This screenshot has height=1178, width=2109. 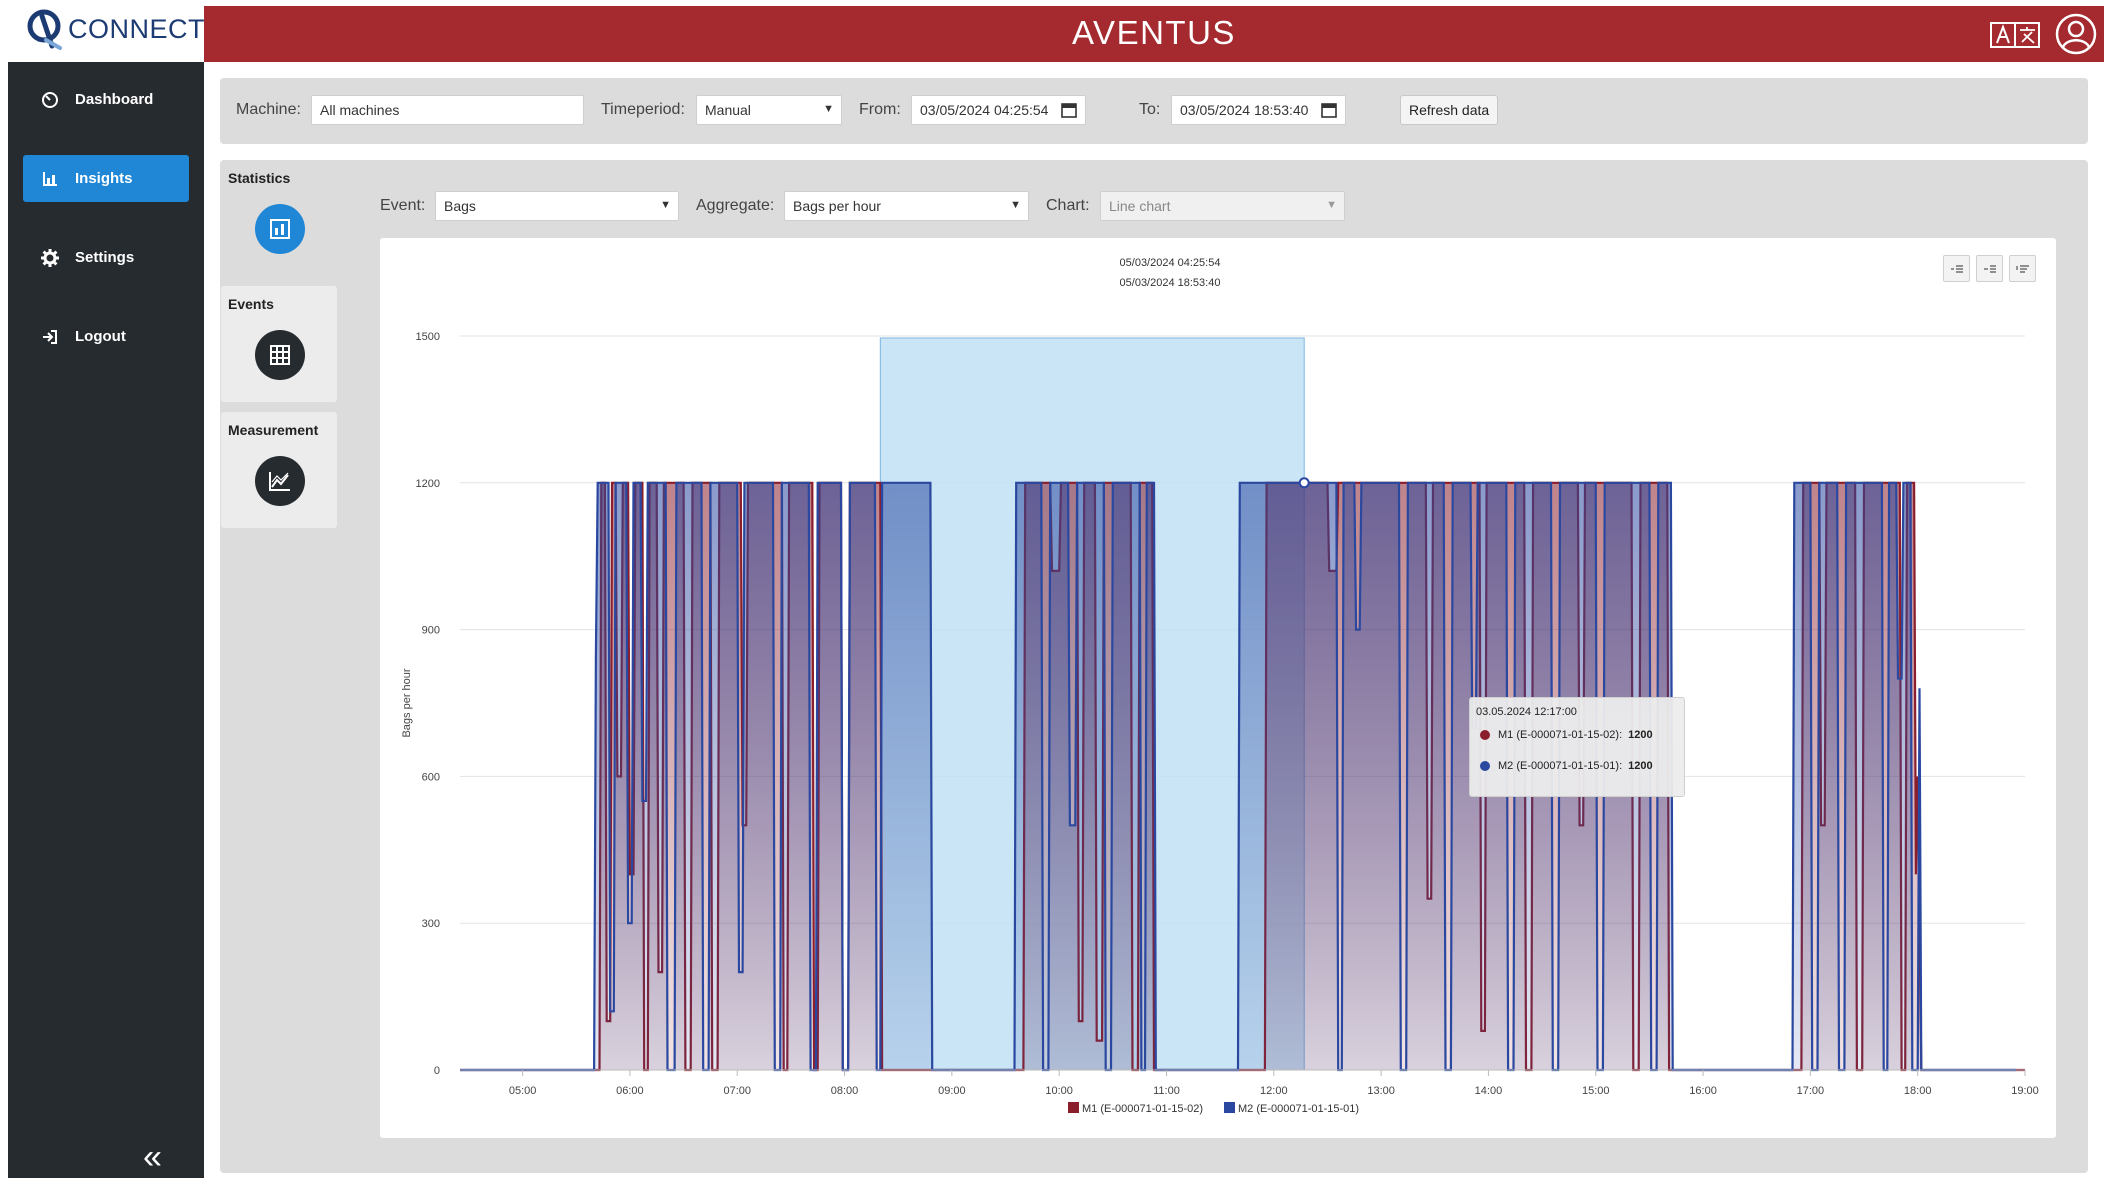 I want to click on legend-label-2: M2 (E-000071-01-15-01), so click(x=1298, y=1109).